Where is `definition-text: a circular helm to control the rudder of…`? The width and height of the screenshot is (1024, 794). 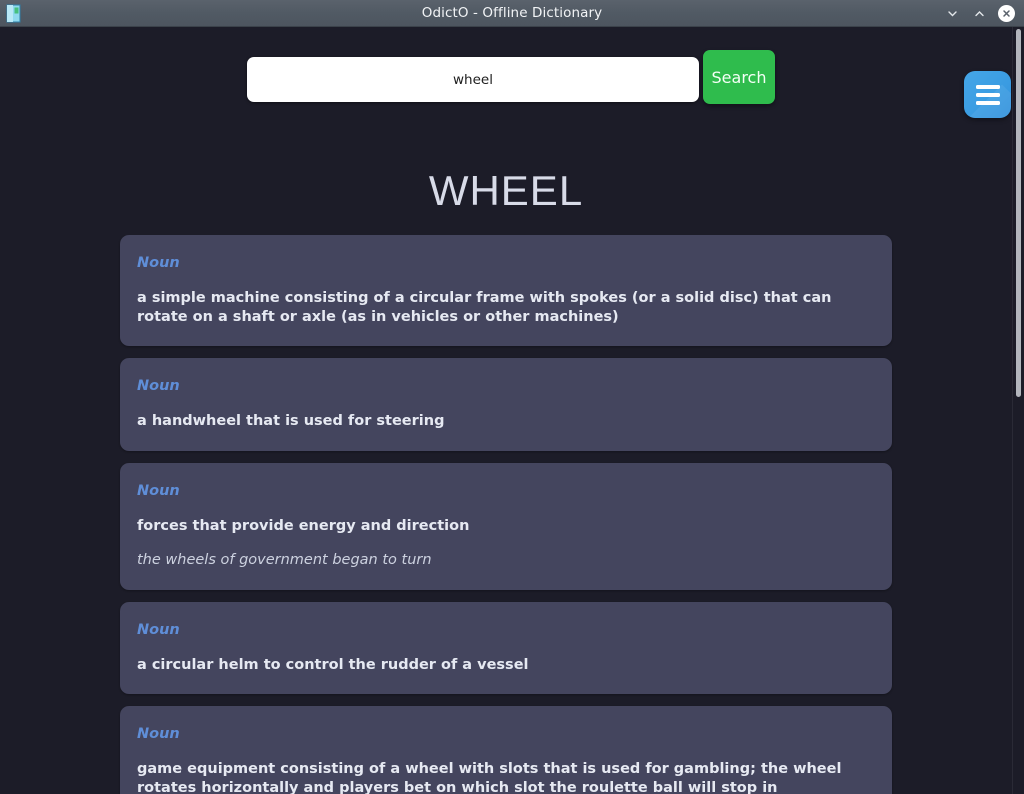 definition-text: a circular helm to control the rudder of… is located at coordinates (333, 664).